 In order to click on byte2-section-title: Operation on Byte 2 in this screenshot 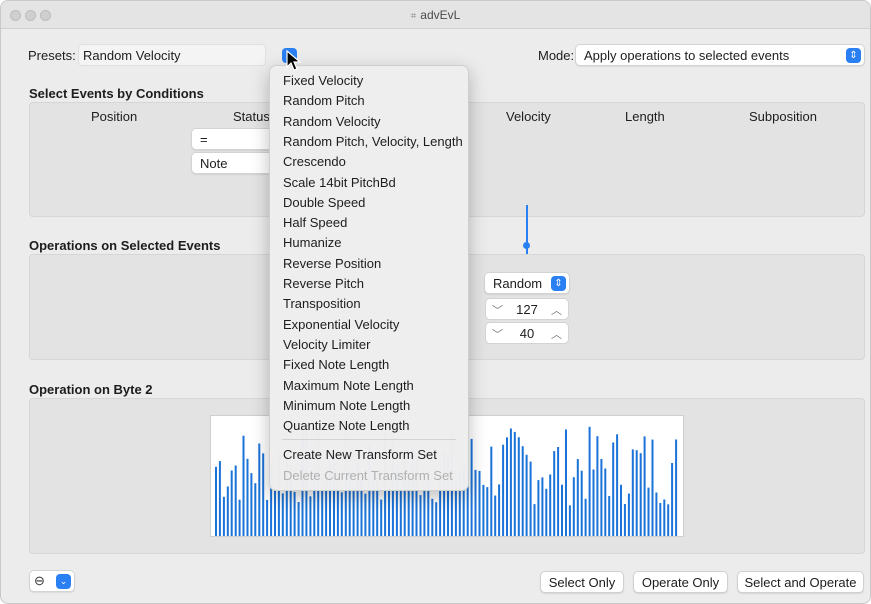, I will do `click(91, 389)`.